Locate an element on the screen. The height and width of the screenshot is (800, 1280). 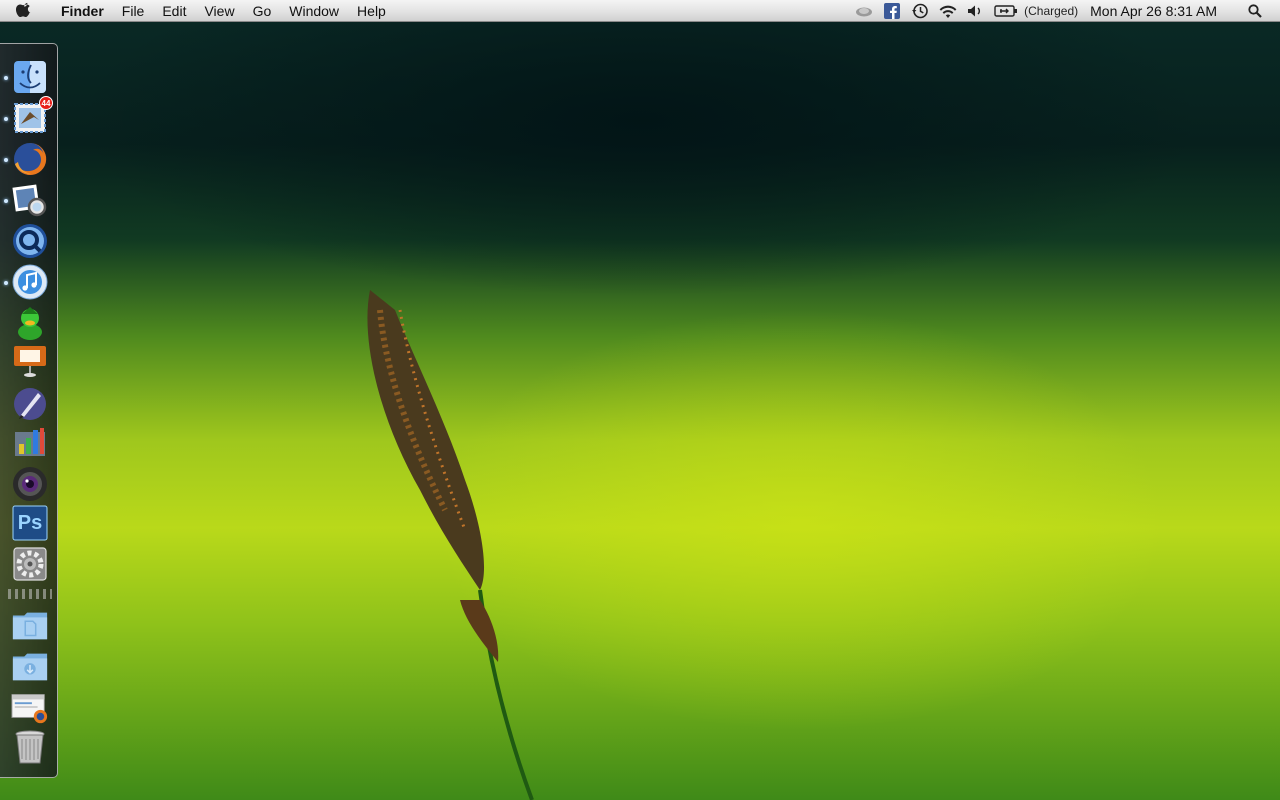
finder-icon is located at coordinates (30, 77).